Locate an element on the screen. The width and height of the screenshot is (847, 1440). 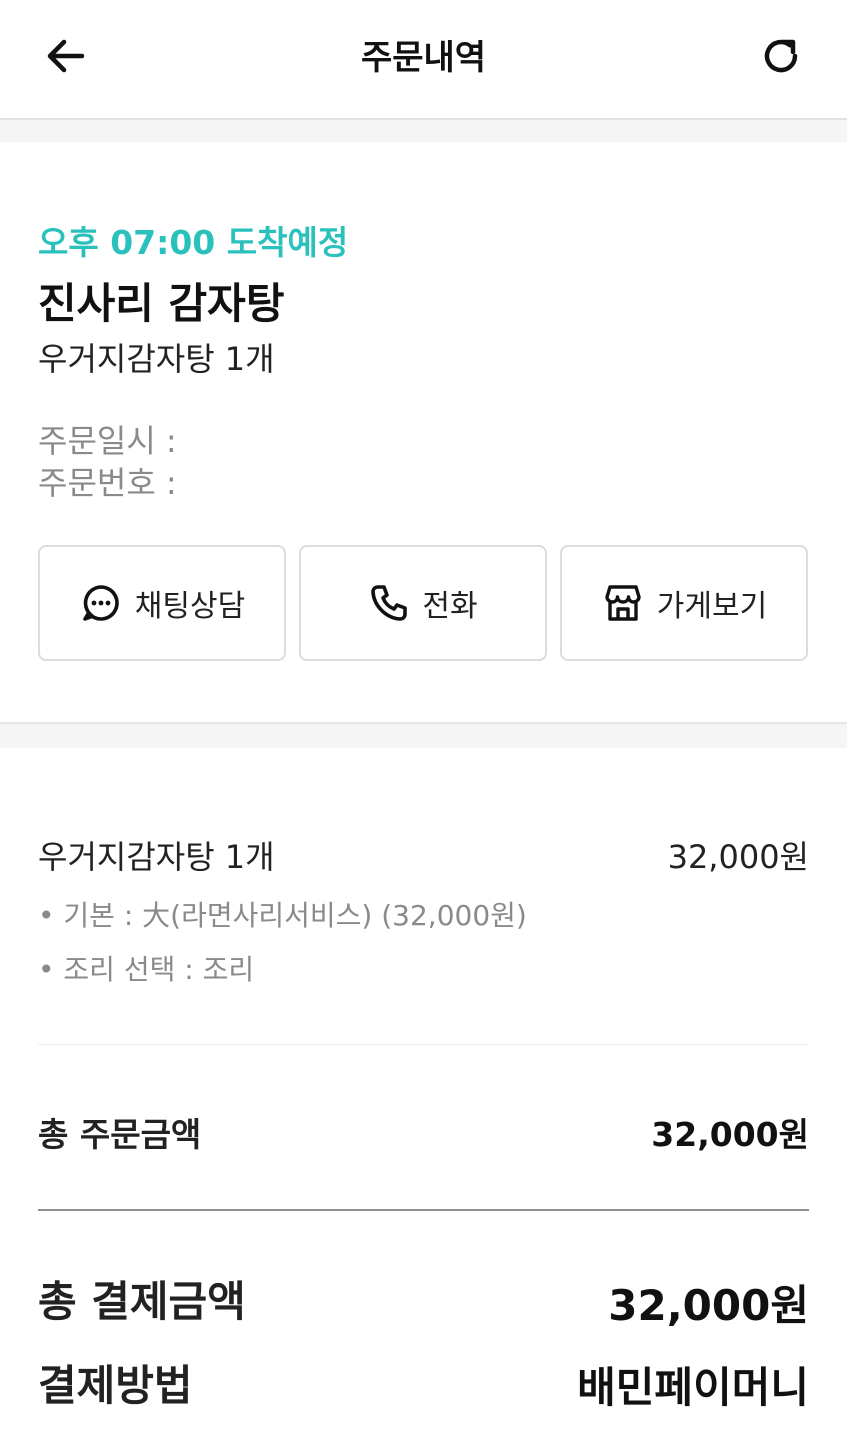
top-app-bar: 주문내역 is located at coordinates (423, 60).